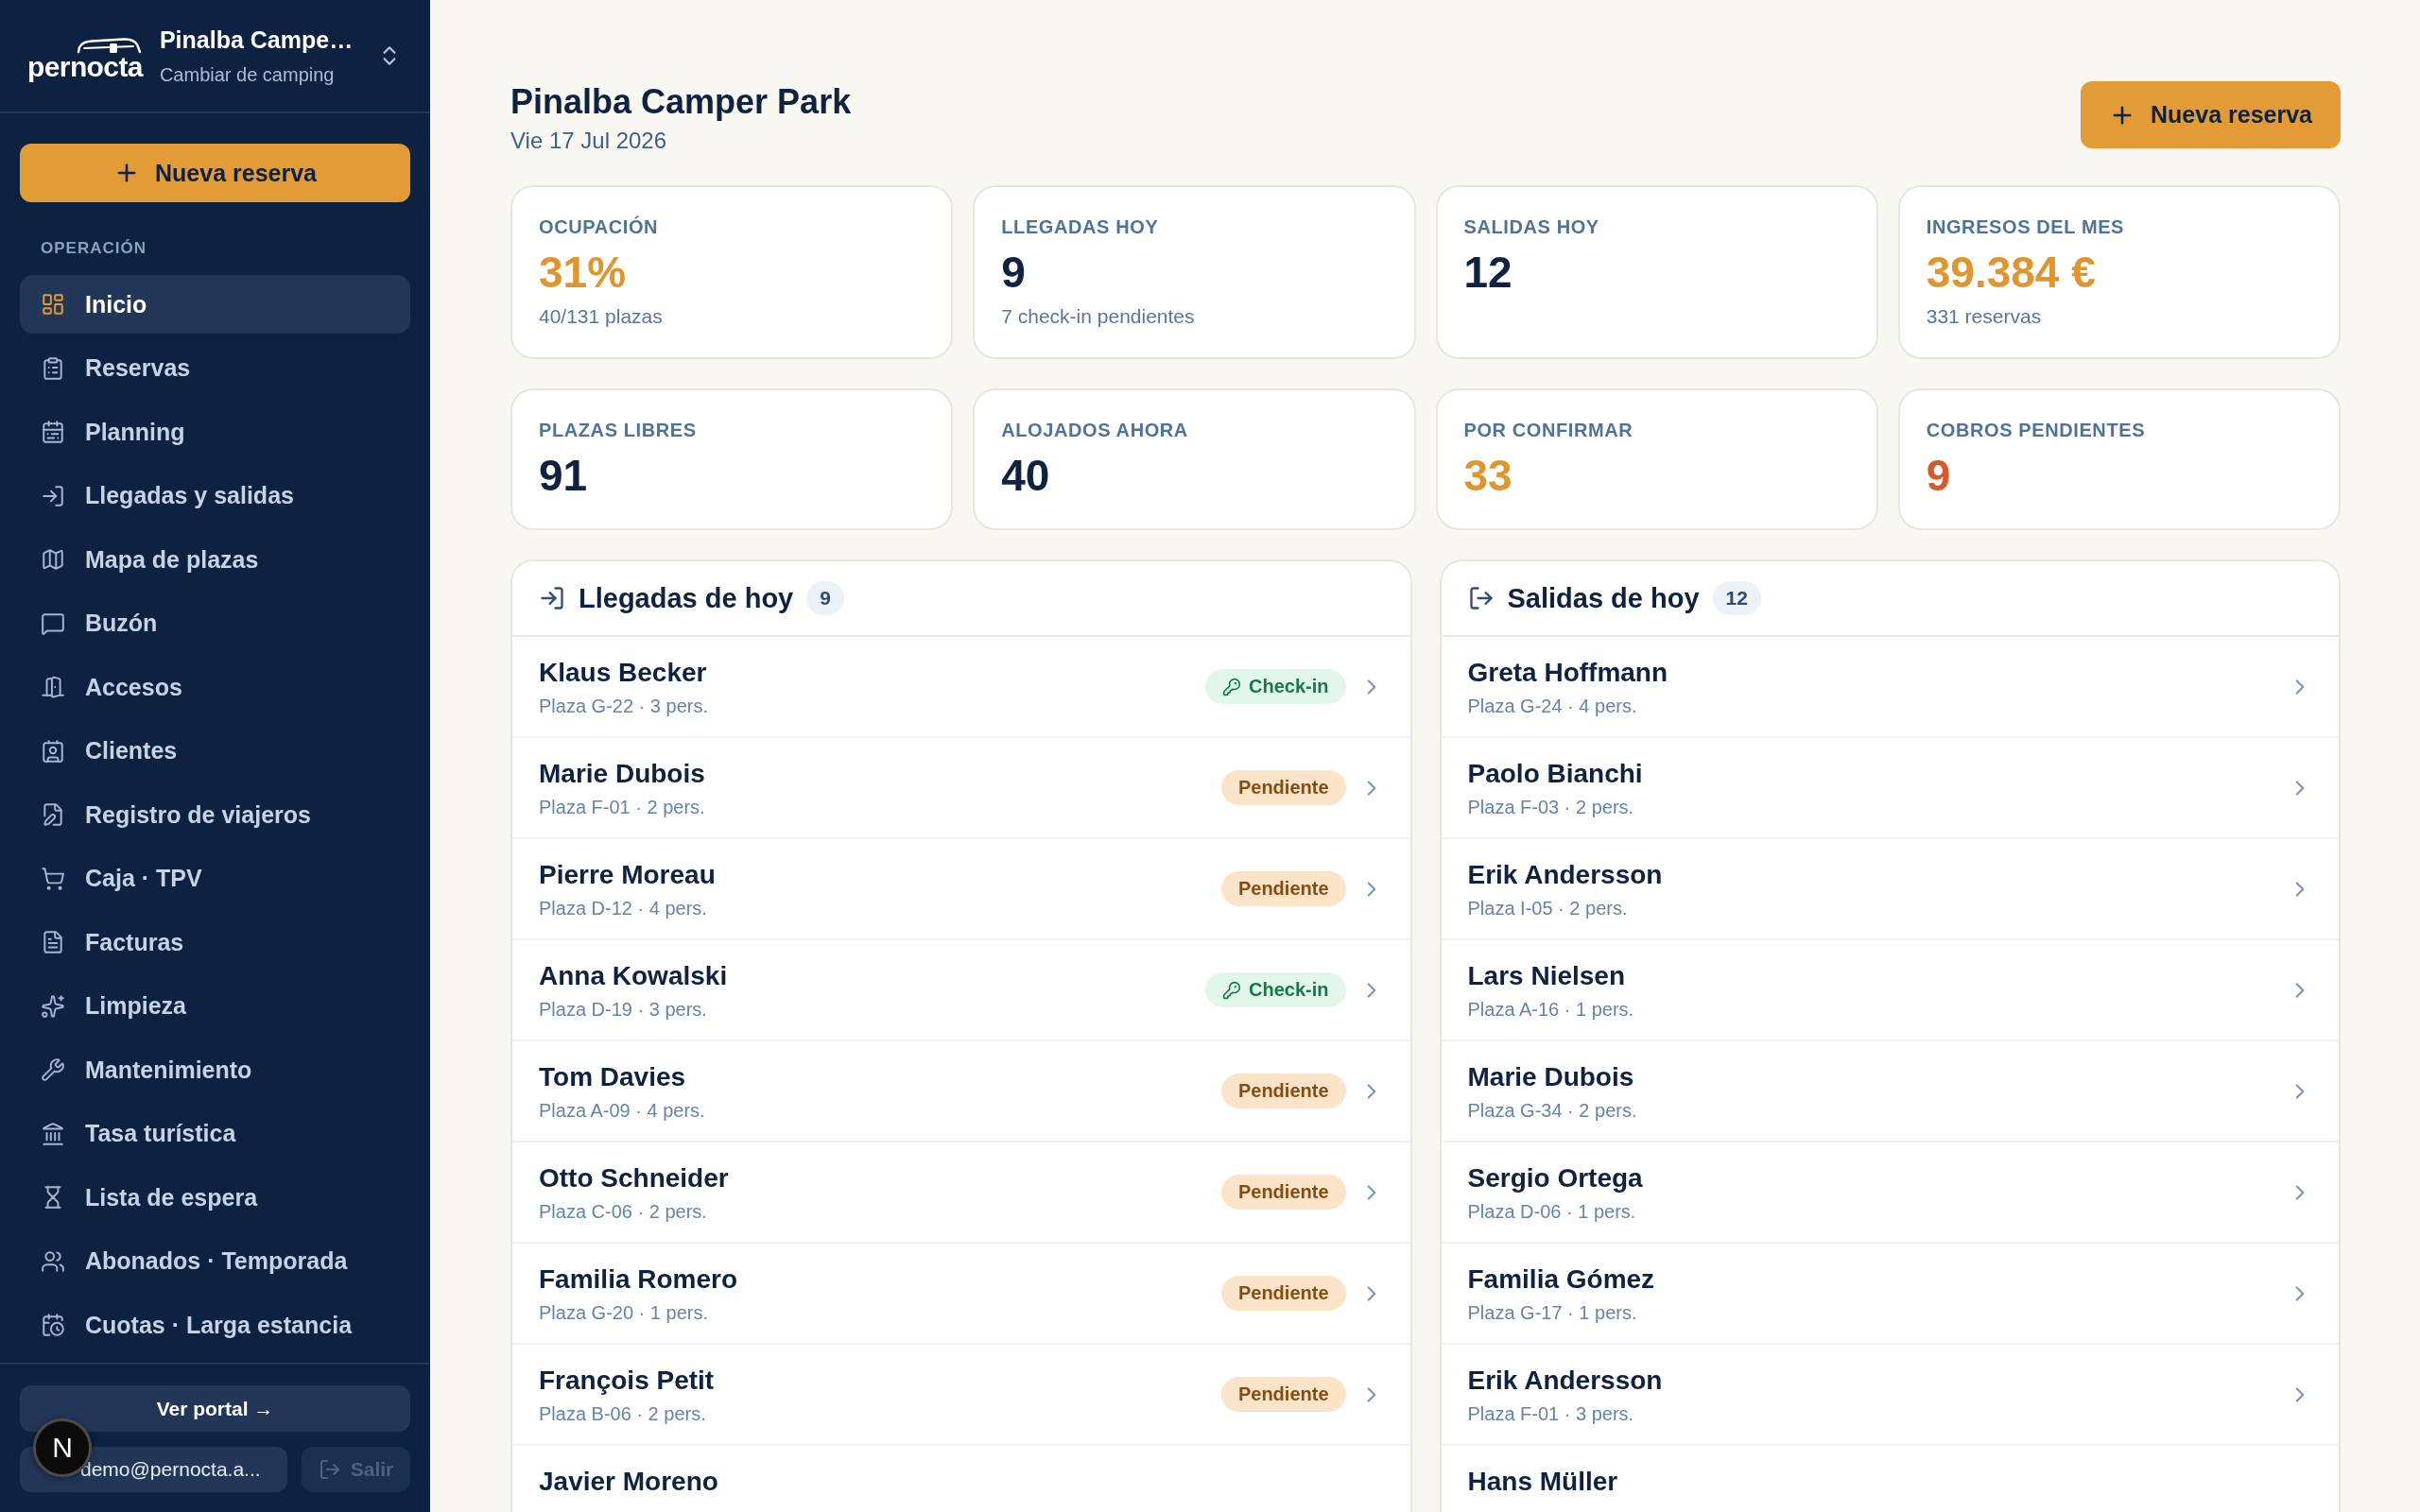  What do you see at coordinates (1551, 1009) in the screenshot?
I see `pitch-details: Plaza A-16 · 1 pers.` at bounding box center [1551, 1009].